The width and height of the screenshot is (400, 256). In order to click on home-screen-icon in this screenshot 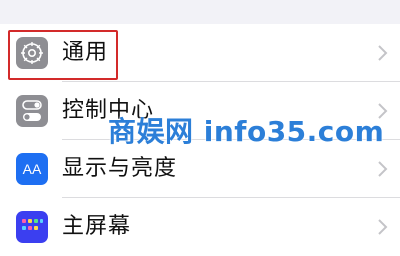, I will do `click(32, 227)`.